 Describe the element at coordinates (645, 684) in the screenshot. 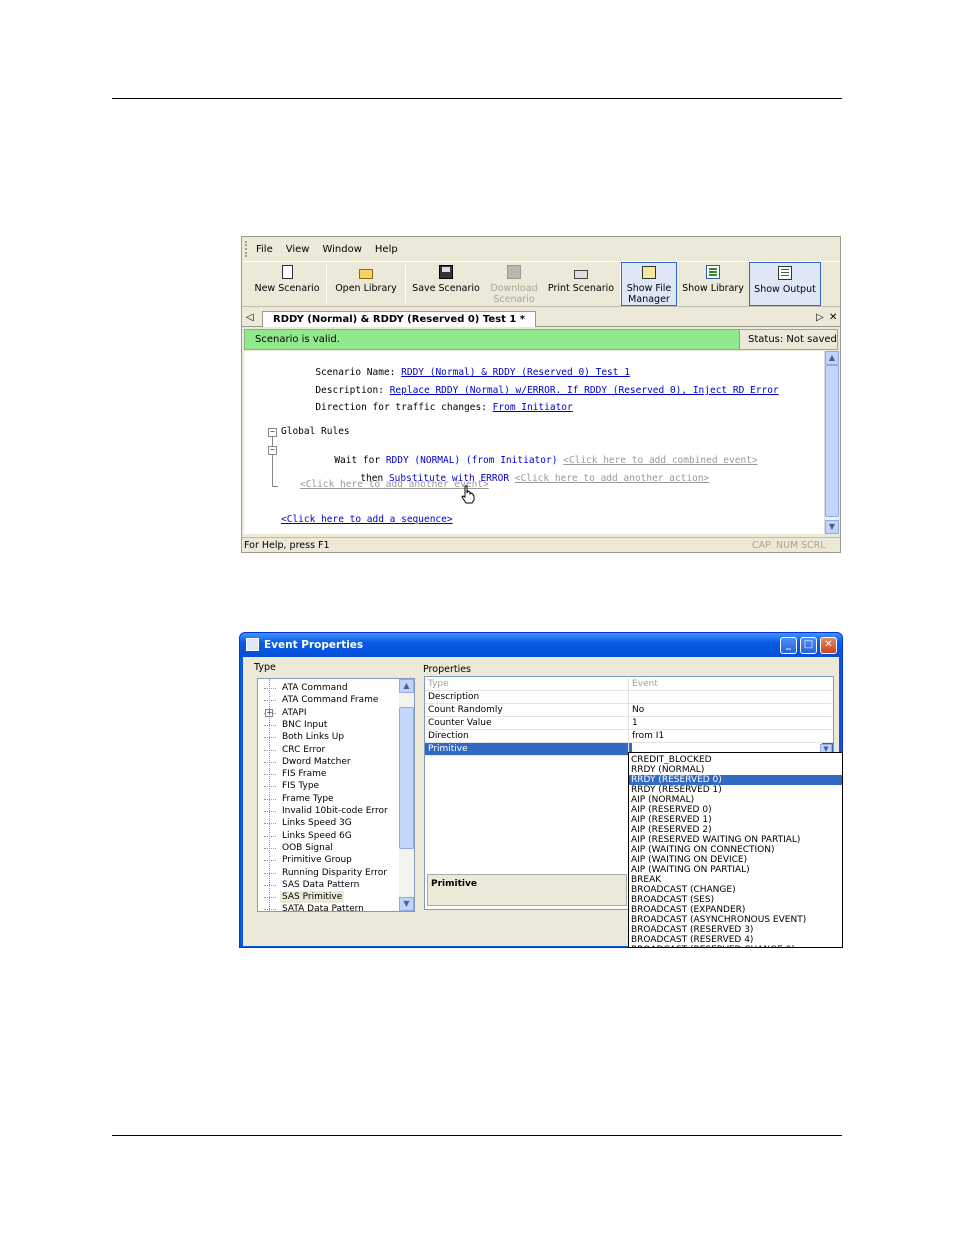

I see `property-value: Event` at that location.